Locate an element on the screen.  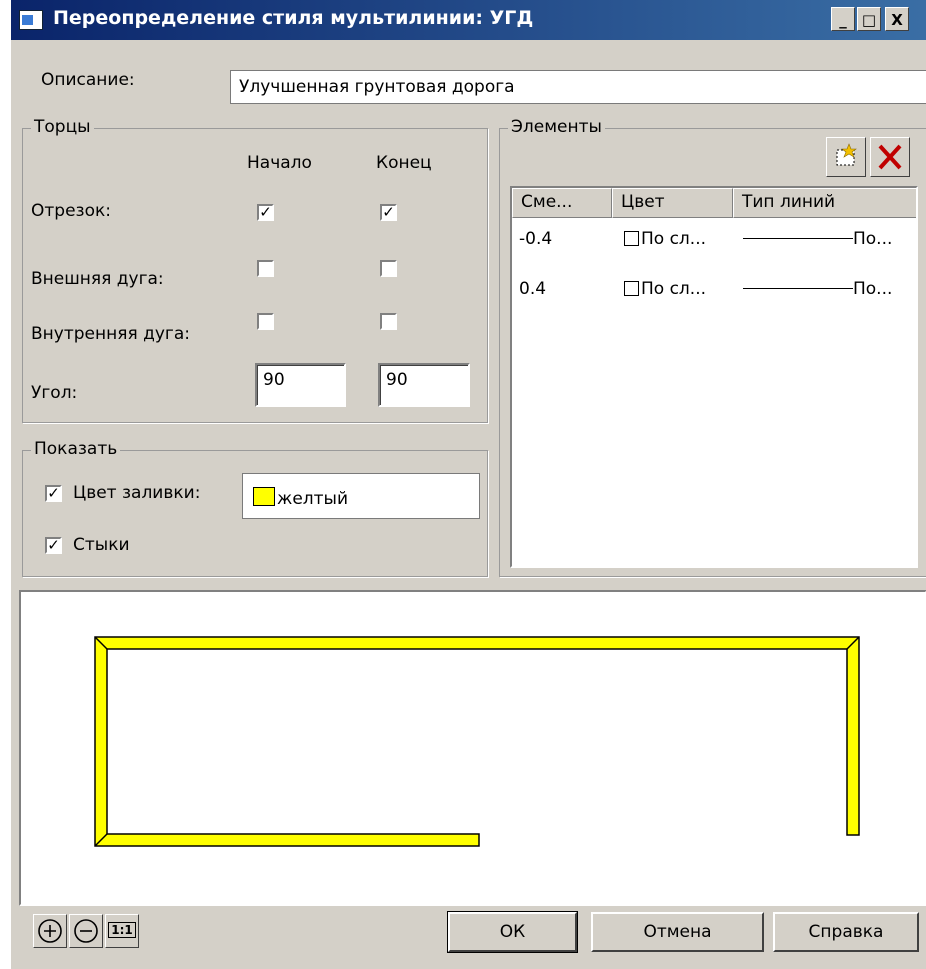
element-offset: -0.4 is located at coordinates (536, 239).